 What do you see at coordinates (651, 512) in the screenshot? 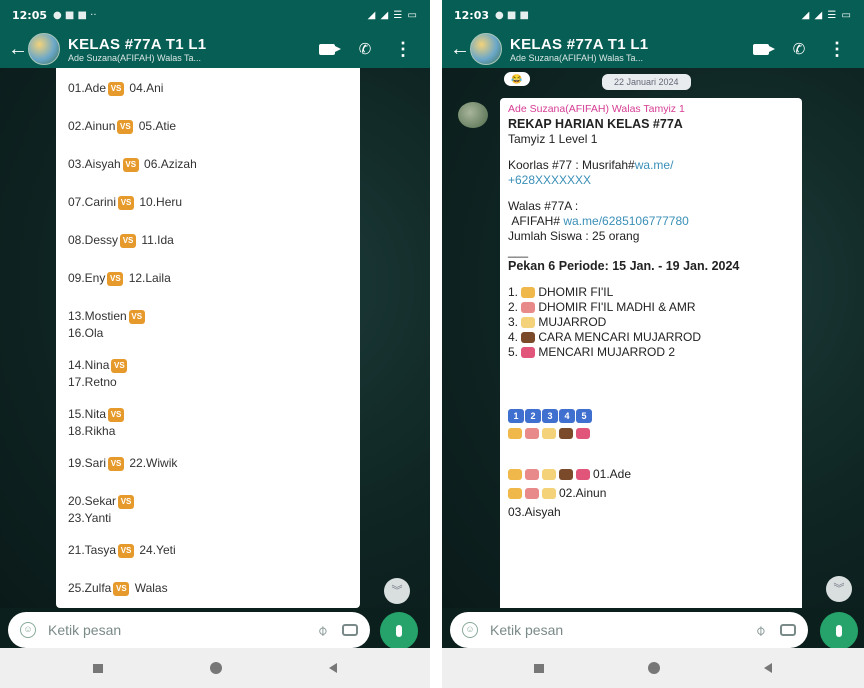
I see `progress-row: 03.Aisyah` at bounding box center [651, 512].